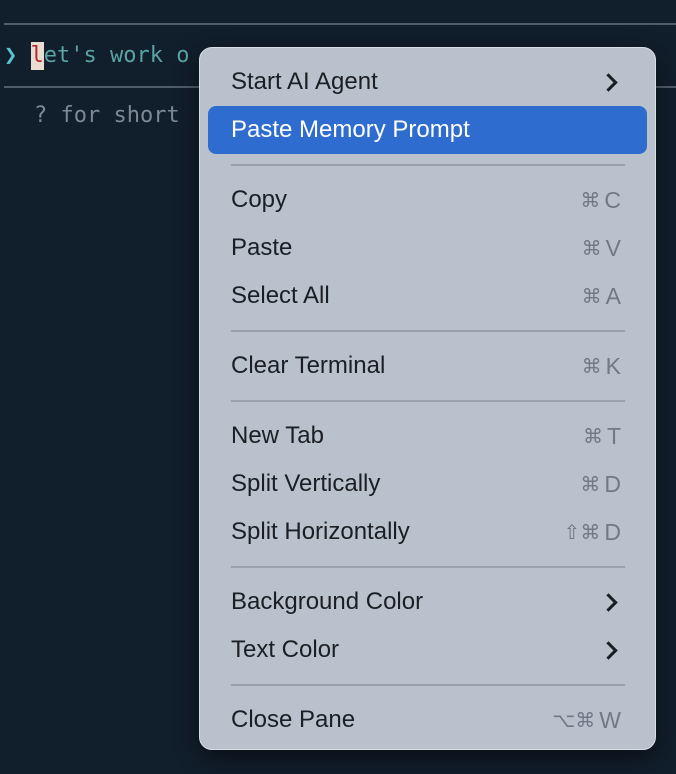 This screenshot has height=774, width=676. What do you see at coordinates (427, 720) in the screenshot?
I see `menu-item-close-pane: Close Pane ⌥⌘ W` at bounding box center [427, 720].